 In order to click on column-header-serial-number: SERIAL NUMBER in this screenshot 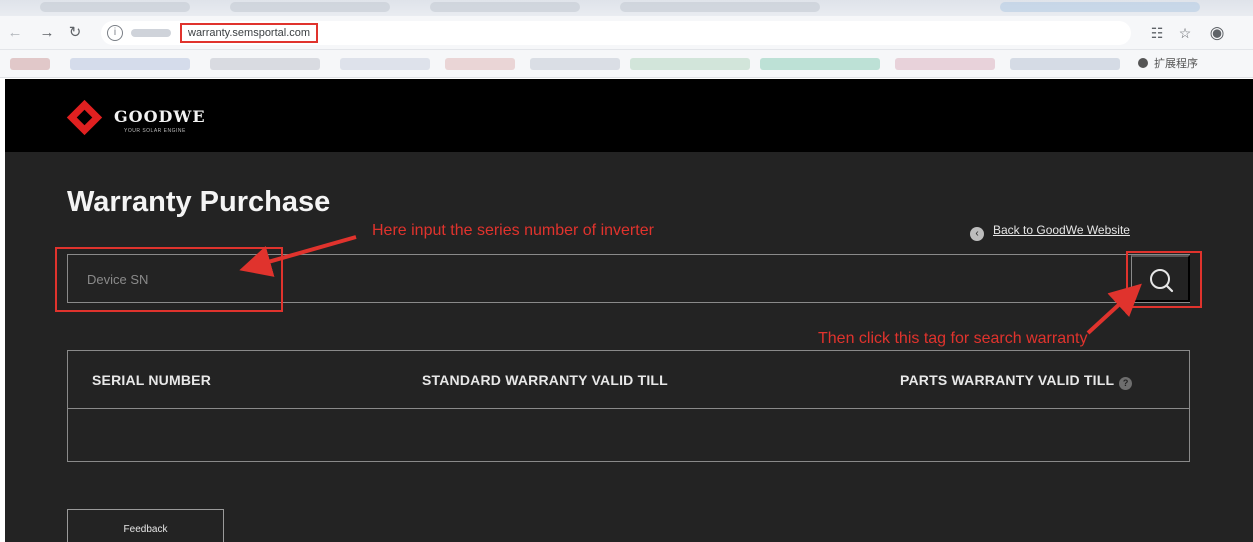, I will do `click(152, 380)`.